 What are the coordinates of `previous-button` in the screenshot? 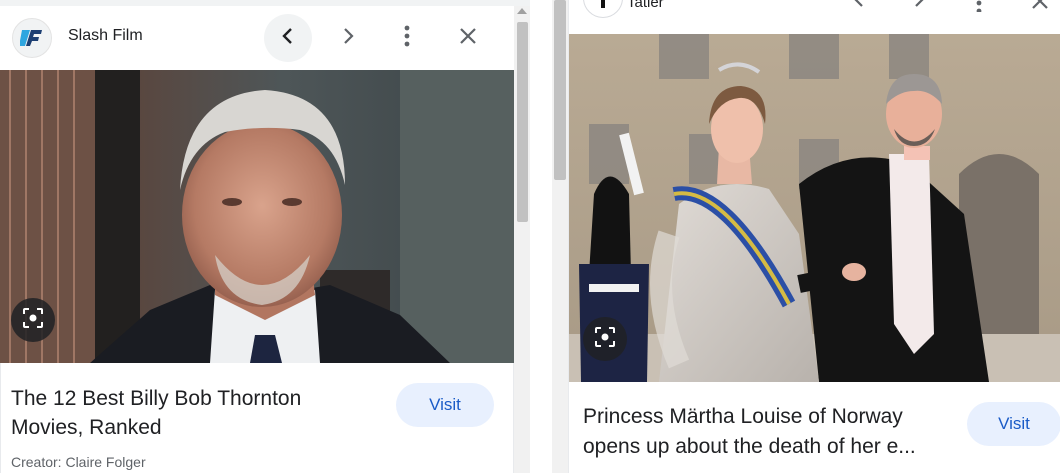 It's located at (288, 38).